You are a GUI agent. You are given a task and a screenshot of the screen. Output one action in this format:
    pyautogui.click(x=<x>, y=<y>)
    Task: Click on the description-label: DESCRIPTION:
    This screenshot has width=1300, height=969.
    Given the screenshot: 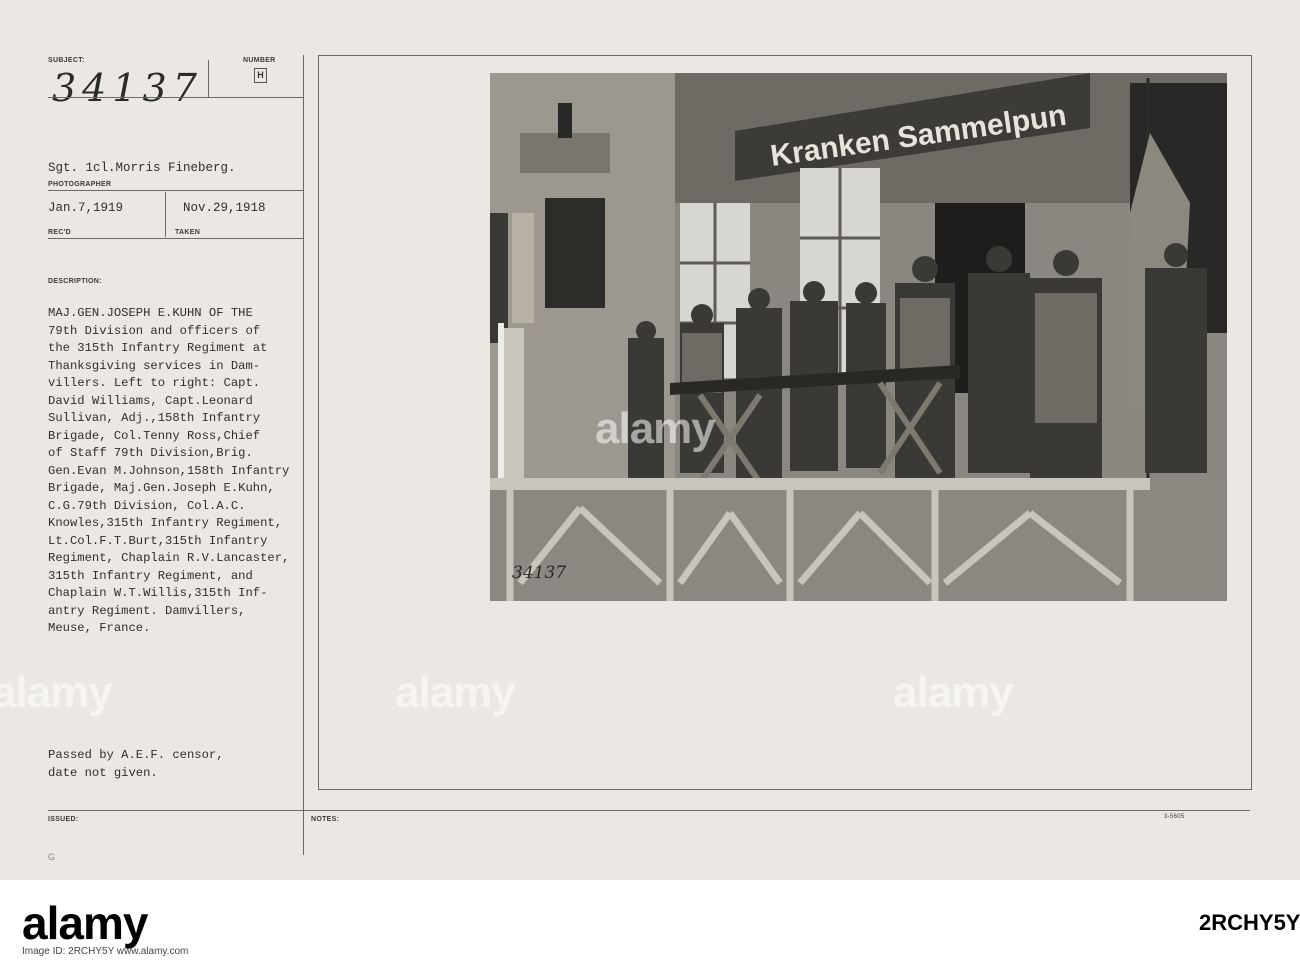 What is the action you would take?
    pyautogui.click(x=75, y=281)
    